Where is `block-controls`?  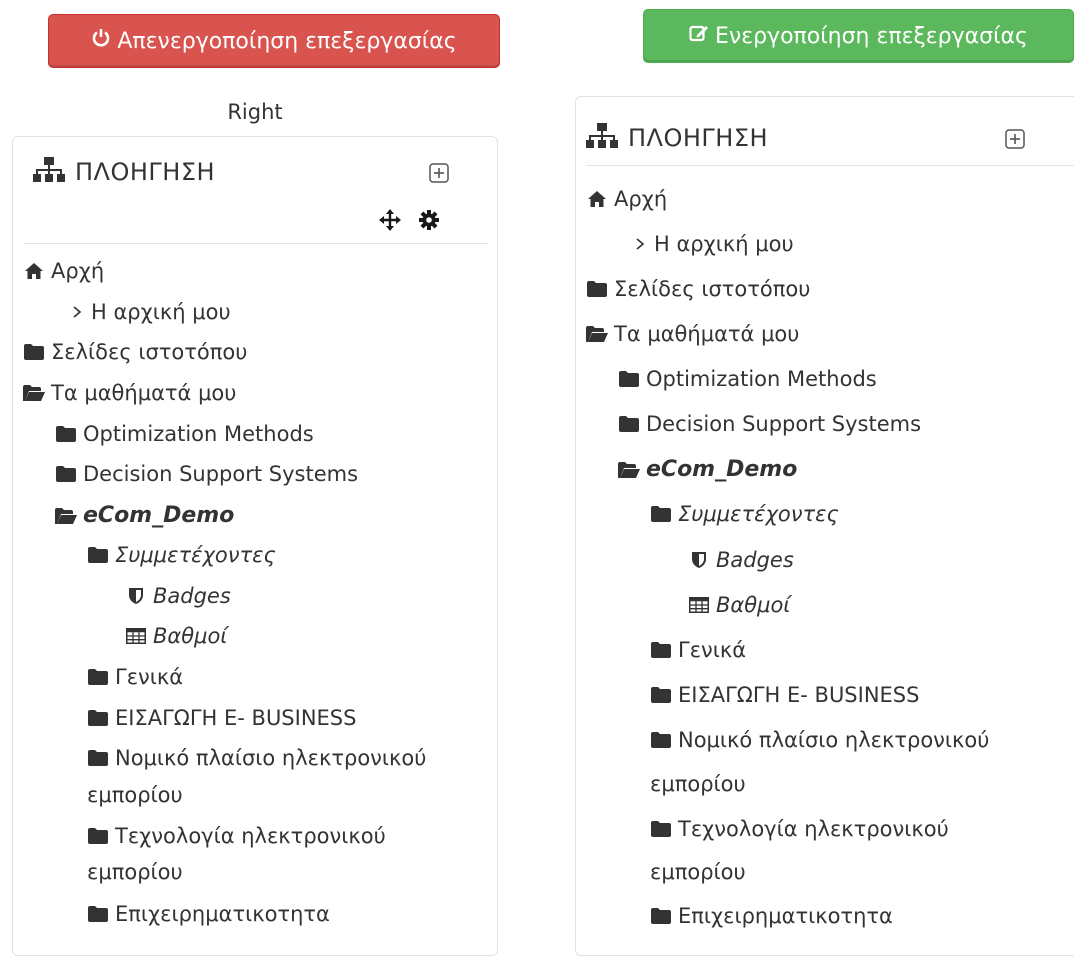 block-controls is located at coordinates (409, 222).